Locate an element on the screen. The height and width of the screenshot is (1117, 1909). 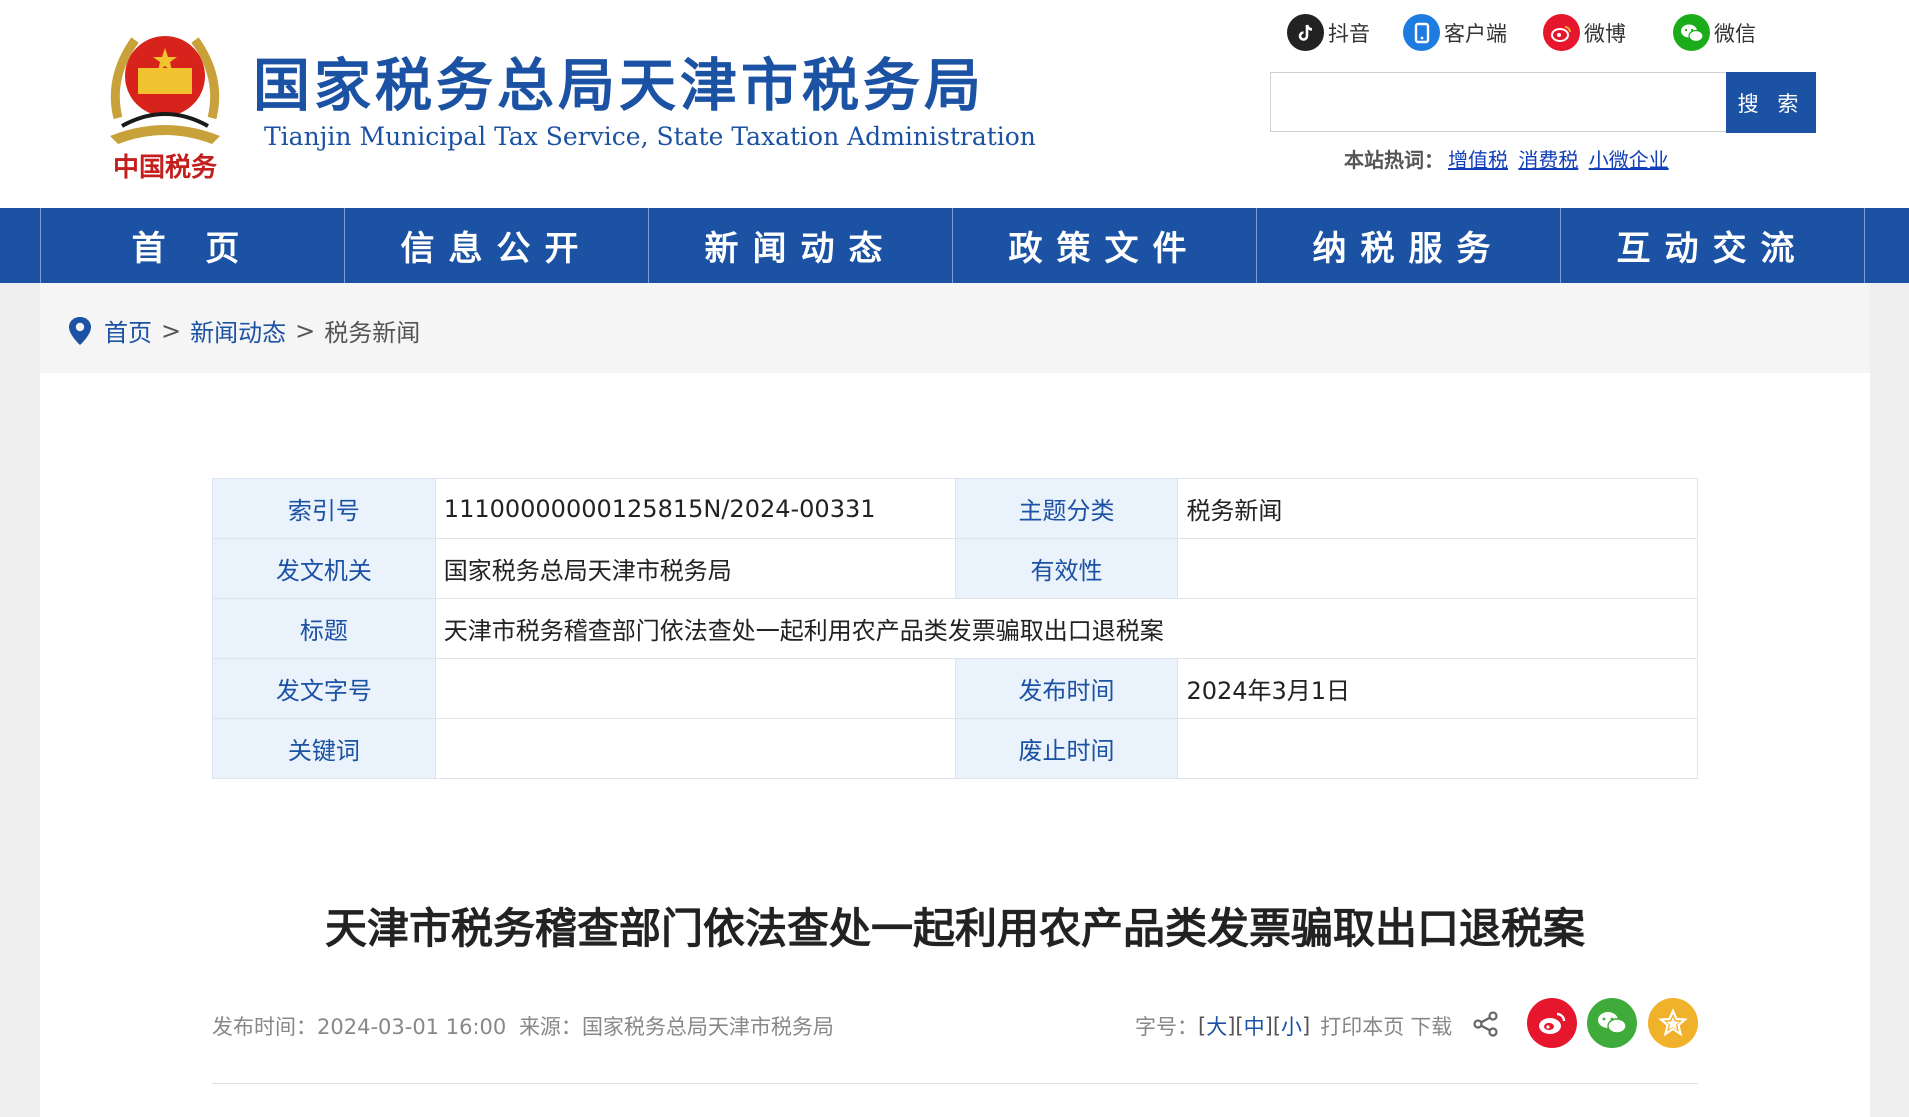
wechat-share-icon is located at coordinates (1612, 1023).